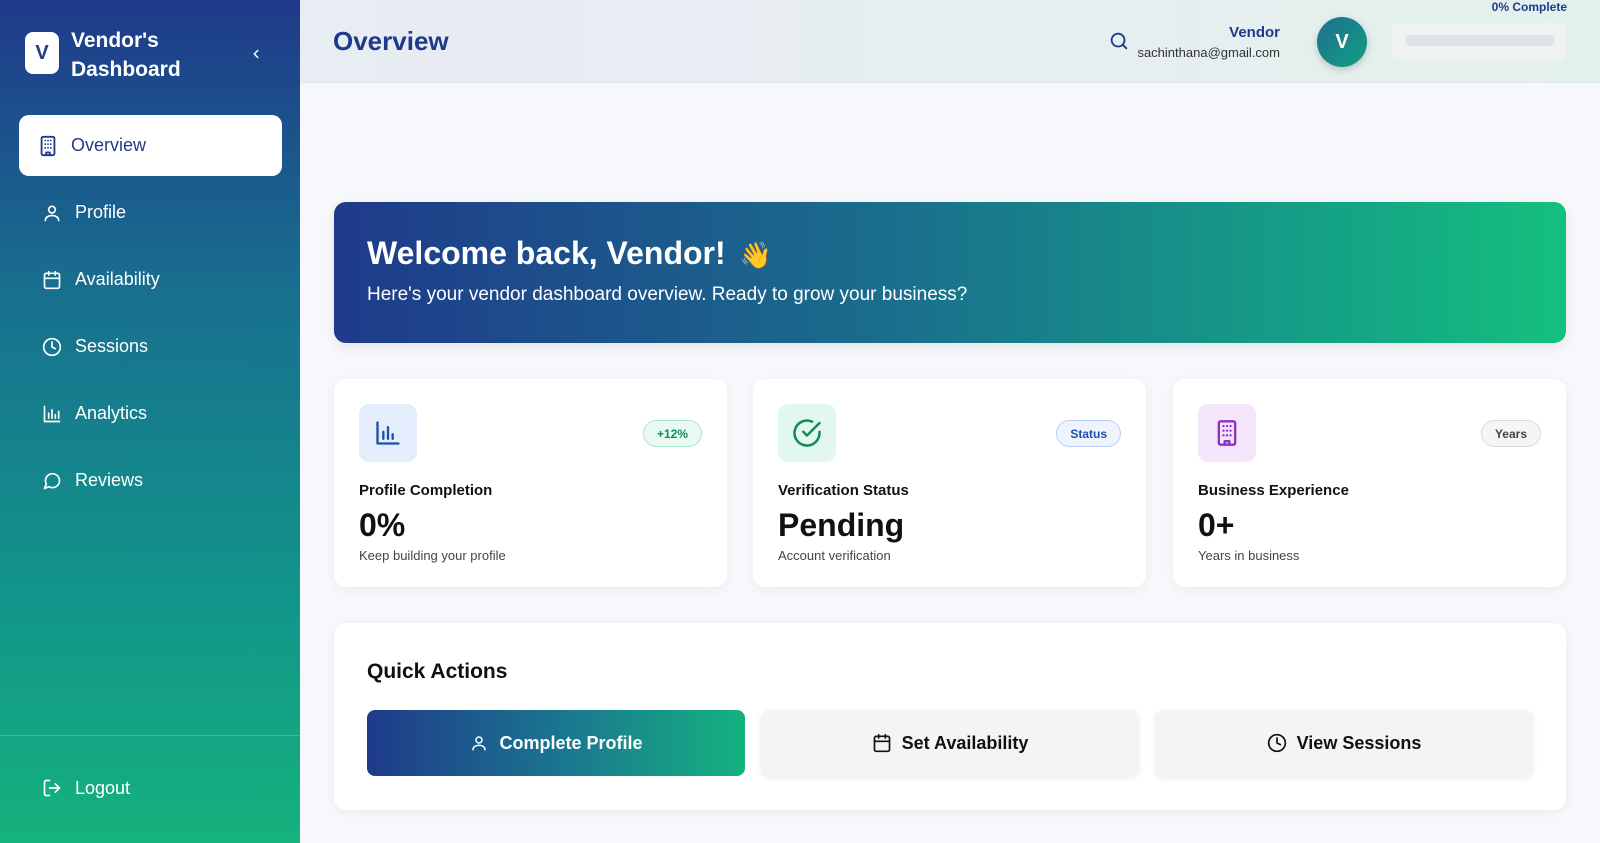  I want to click on sidebar-item-availability: Availability, so click(150, 279).